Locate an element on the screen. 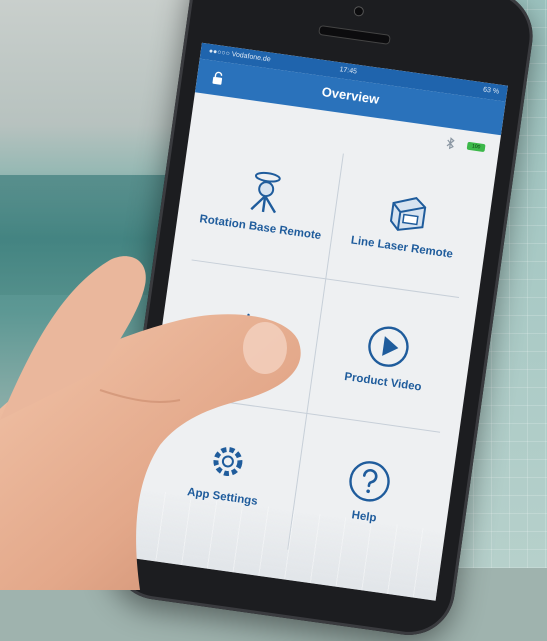 This screenshot has width=547, height=641. earpiece-speaker is located at coordinates (354, 34).